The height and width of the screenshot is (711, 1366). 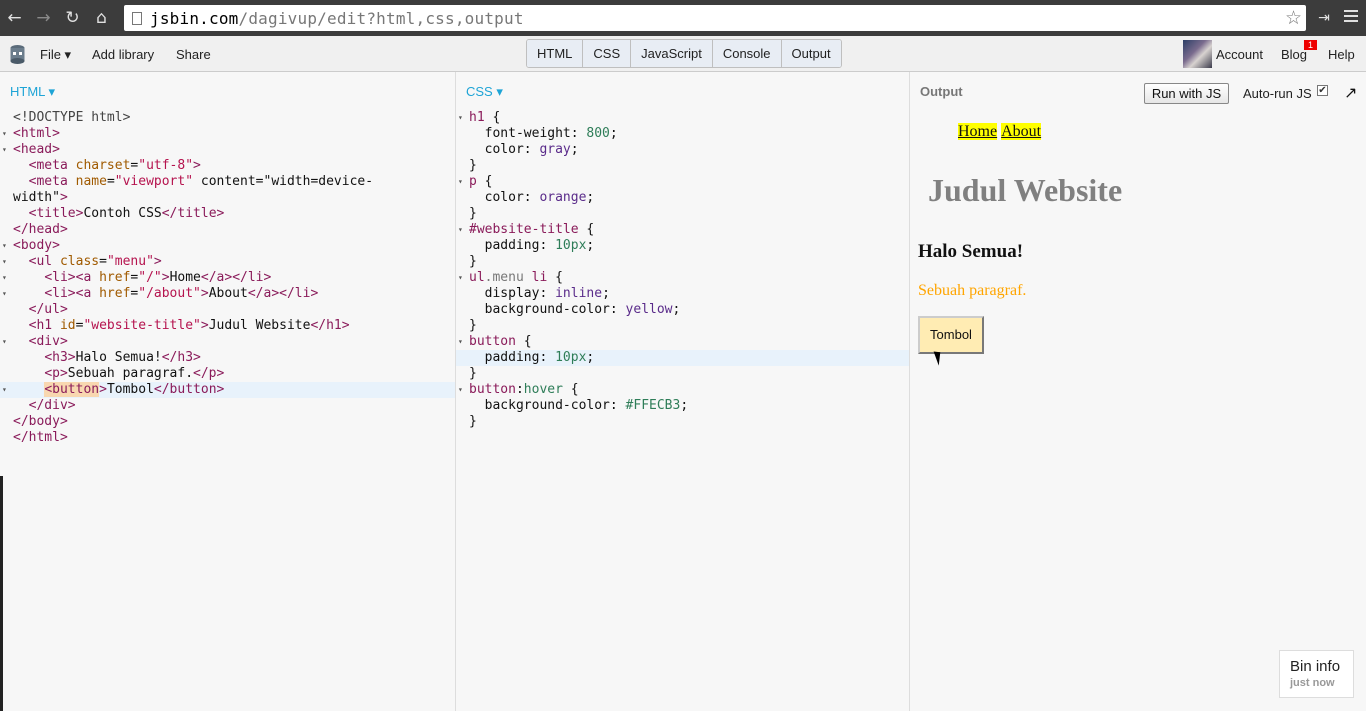 What do you see at coordinates (682, 198) in the screenshot?
I see `code-line: color: orange;` at bounding box center [682, 198].